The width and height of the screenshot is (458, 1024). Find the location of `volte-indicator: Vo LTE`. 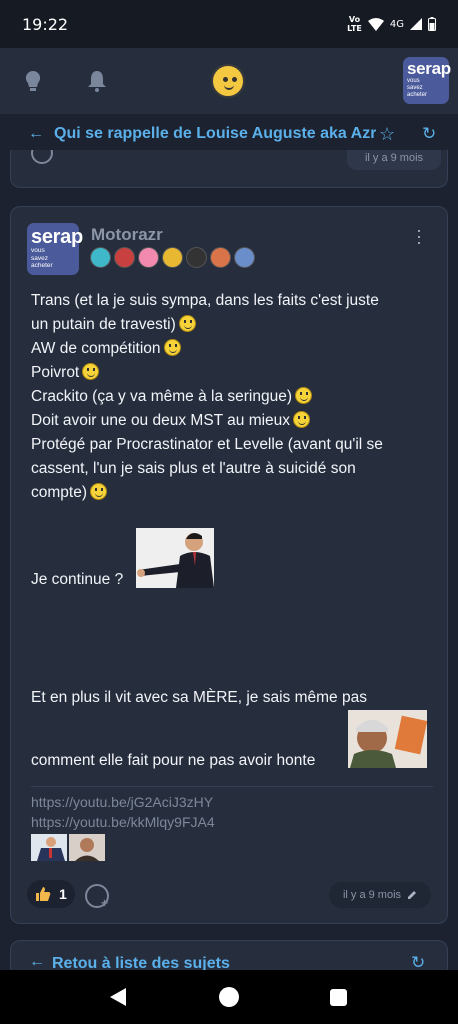

volte-indicator: Vo LTE is located at coordinates (354, 24).